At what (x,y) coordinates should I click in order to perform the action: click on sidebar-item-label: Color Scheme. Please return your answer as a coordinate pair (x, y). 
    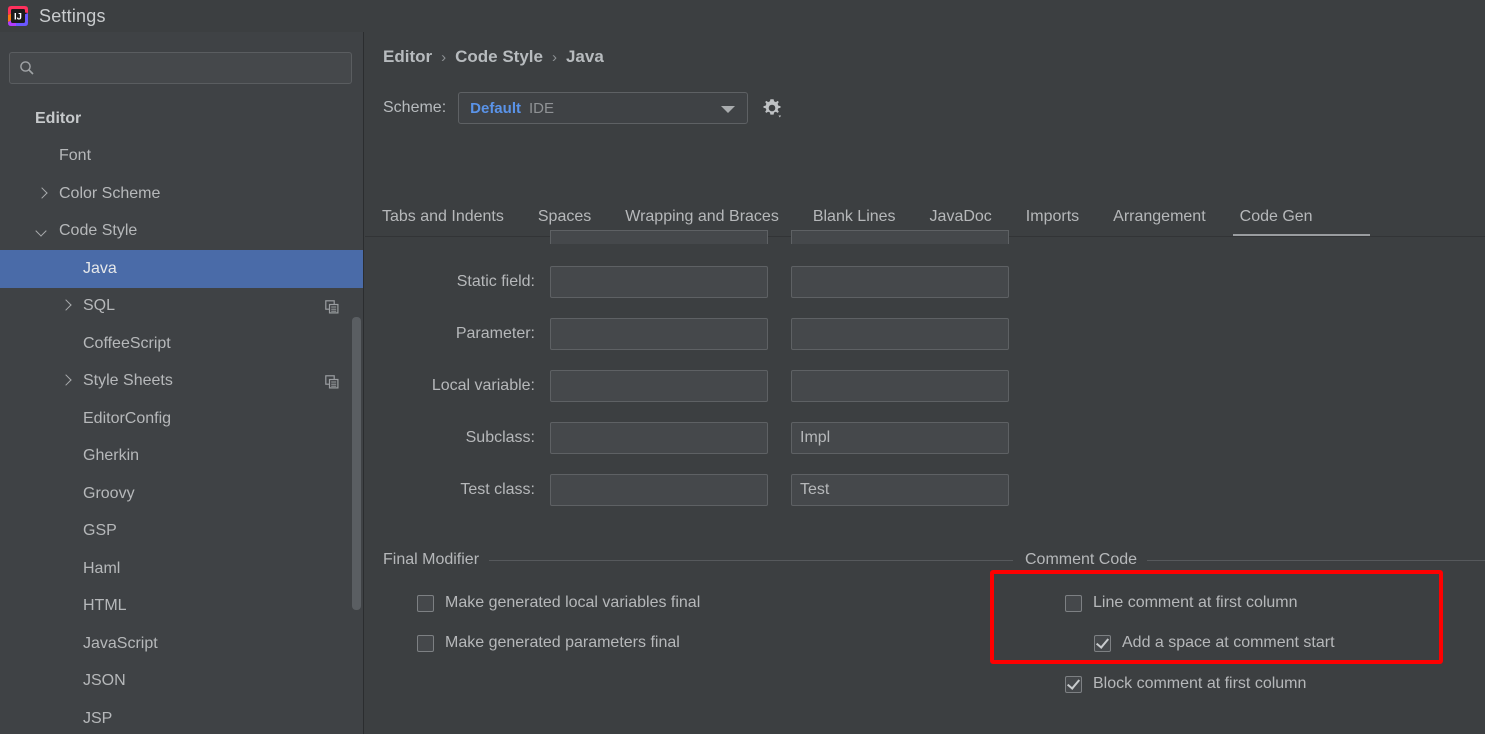
    Looking at the image, I should click on (110, 193).